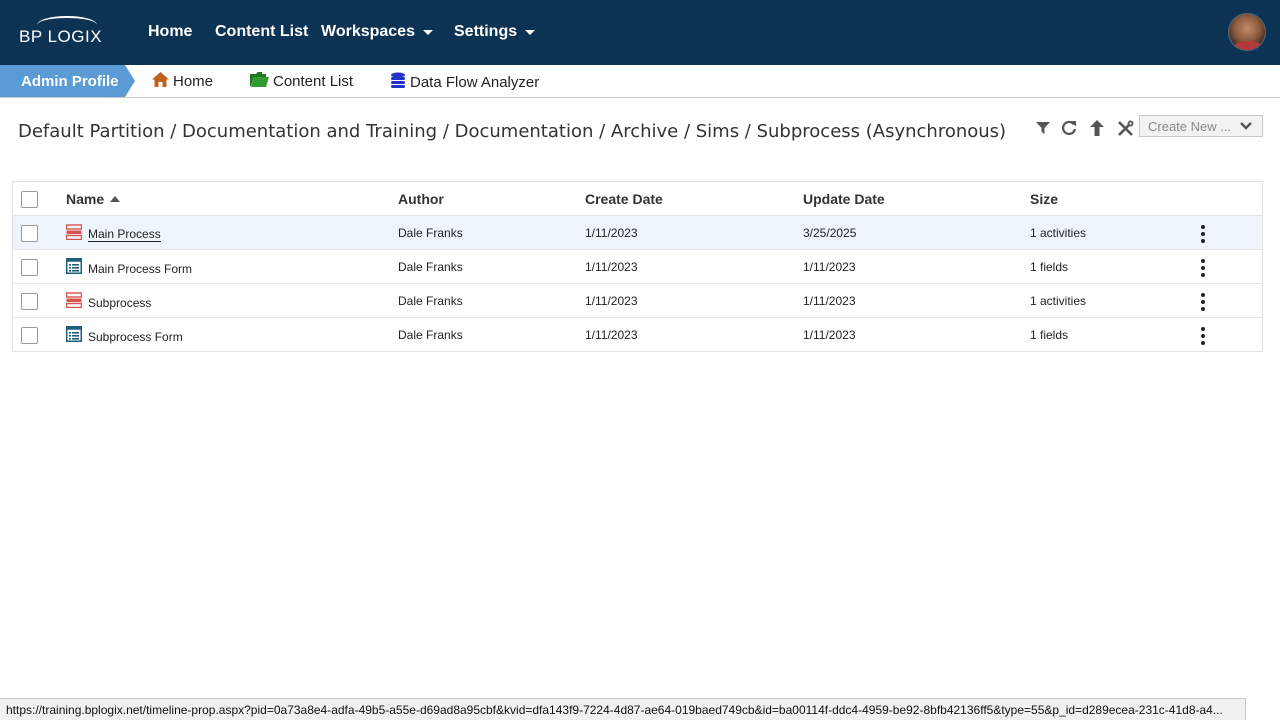 Image resolution: width=1280 pixels, height=720 pixels. What do you see at coordinates (398, 82) in the screenshot?
I see `database-icon` at bounding box center [398, 82].